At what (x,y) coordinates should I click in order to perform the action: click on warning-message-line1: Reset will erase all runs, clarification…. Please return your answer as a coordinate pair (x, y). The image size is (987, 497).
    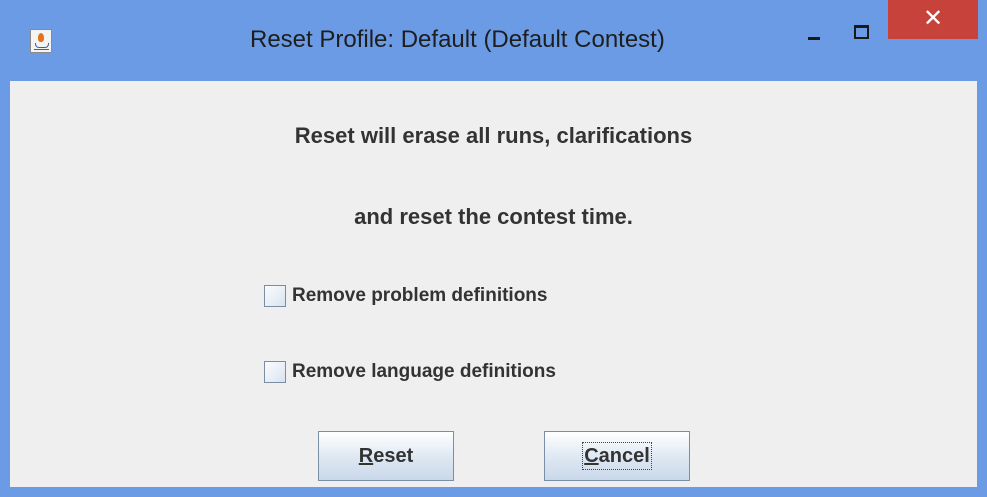
    Looking at the image, I should click on (493, 135).